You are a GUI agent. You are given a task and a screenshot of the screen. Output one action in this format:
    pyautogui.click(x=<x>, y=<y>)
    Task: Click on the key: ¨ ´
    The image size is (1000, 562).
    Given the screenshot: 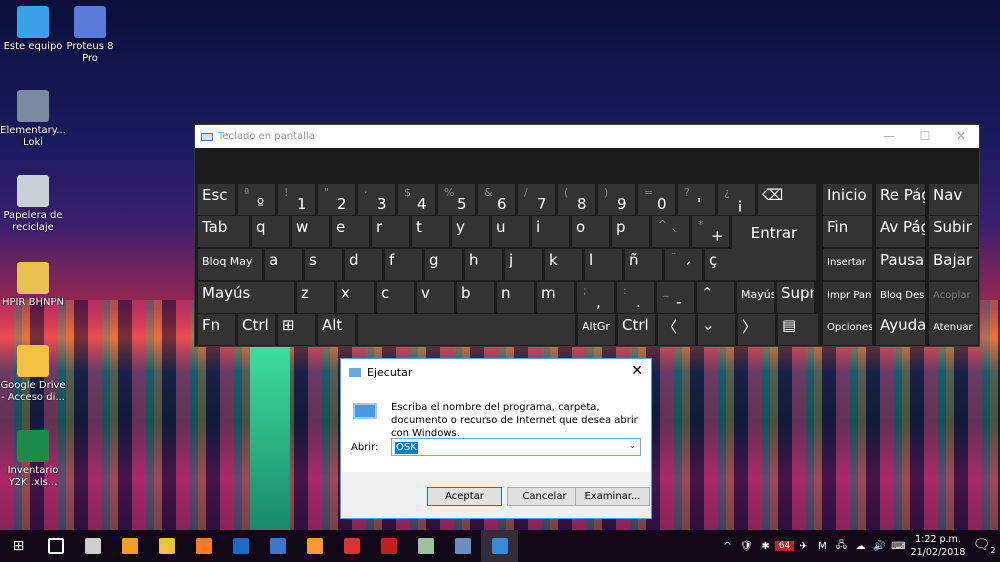 What is the action you would take?
    pyautogui.click(x=683, y=264)
    